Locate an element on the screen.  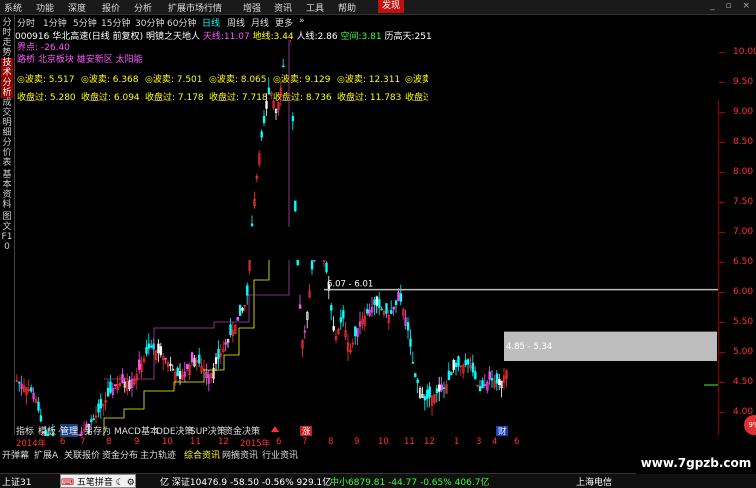
menu-item-10: 发现 is located at coordinates (391, 6).